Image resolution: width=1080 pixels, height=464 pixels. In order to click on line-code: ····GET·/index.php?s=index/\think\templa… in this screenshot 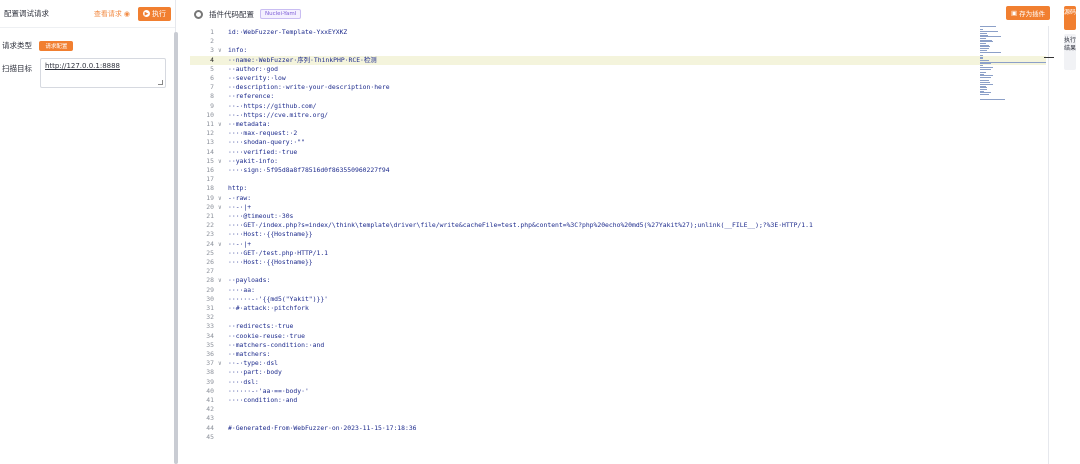, I will do `click(520, 225)`.